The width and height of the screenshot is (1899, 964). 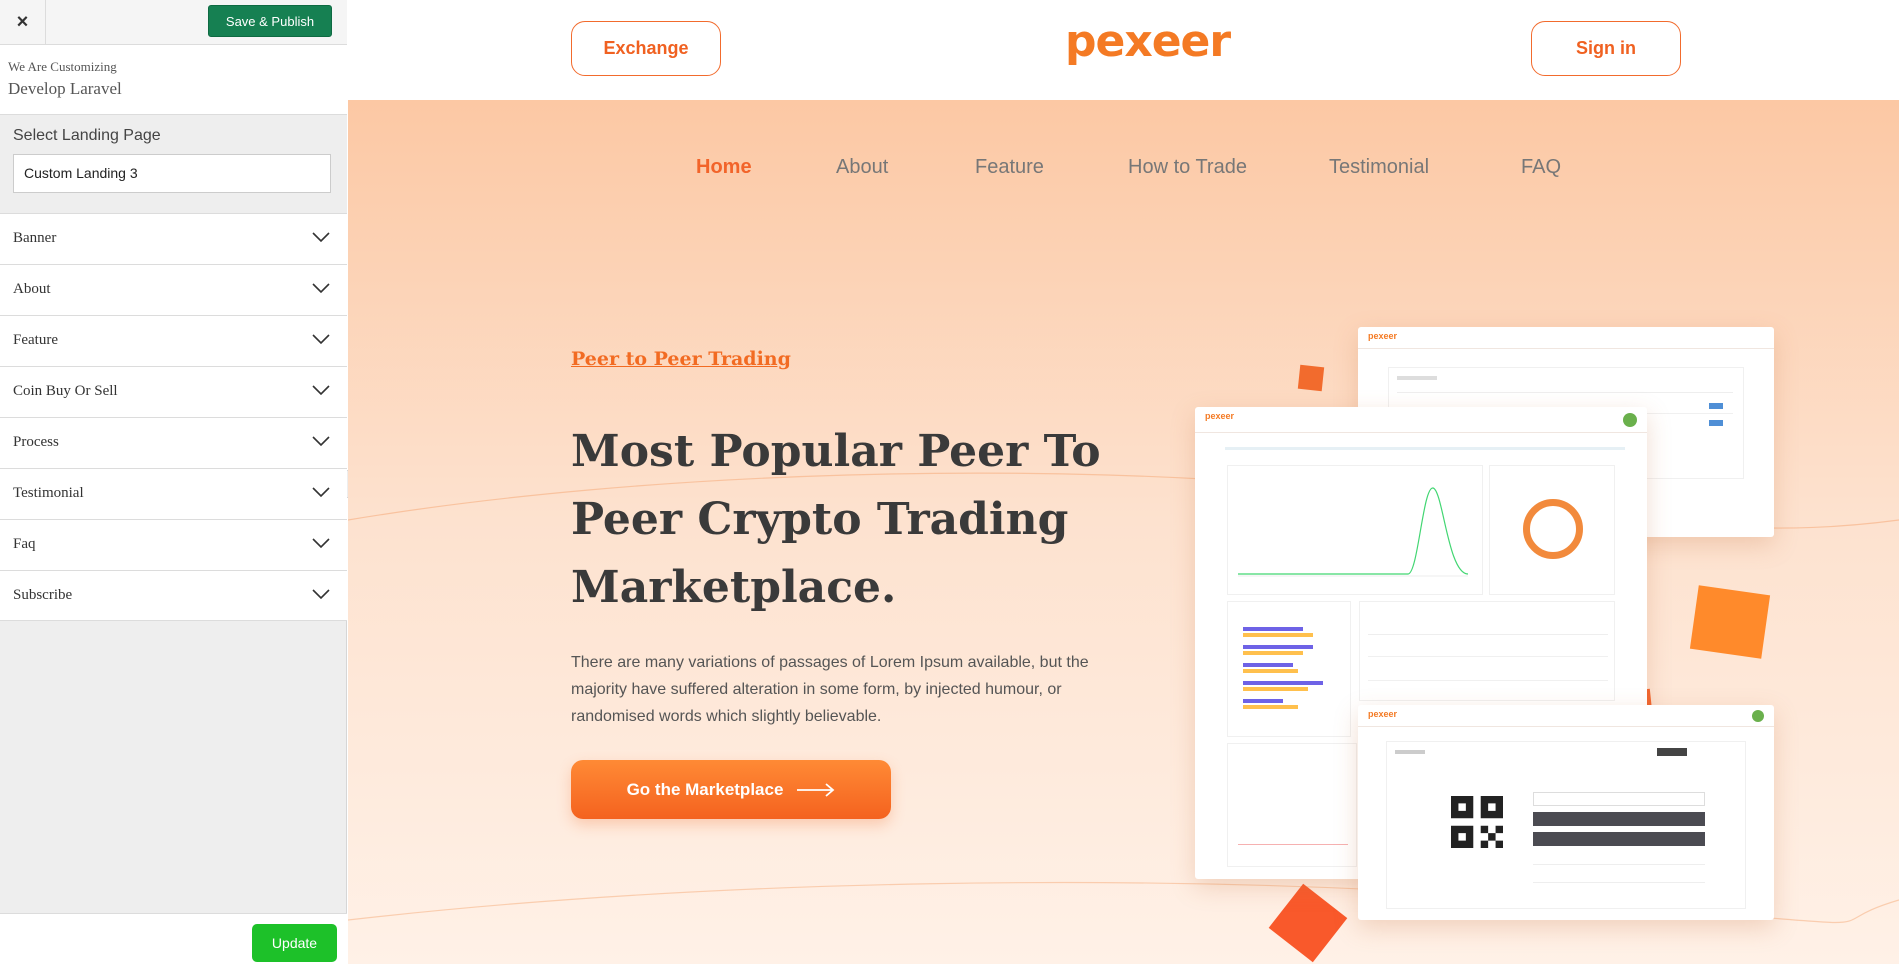 I want to click on cta-label: Go the Marketplace, so click(x=705, y=789).